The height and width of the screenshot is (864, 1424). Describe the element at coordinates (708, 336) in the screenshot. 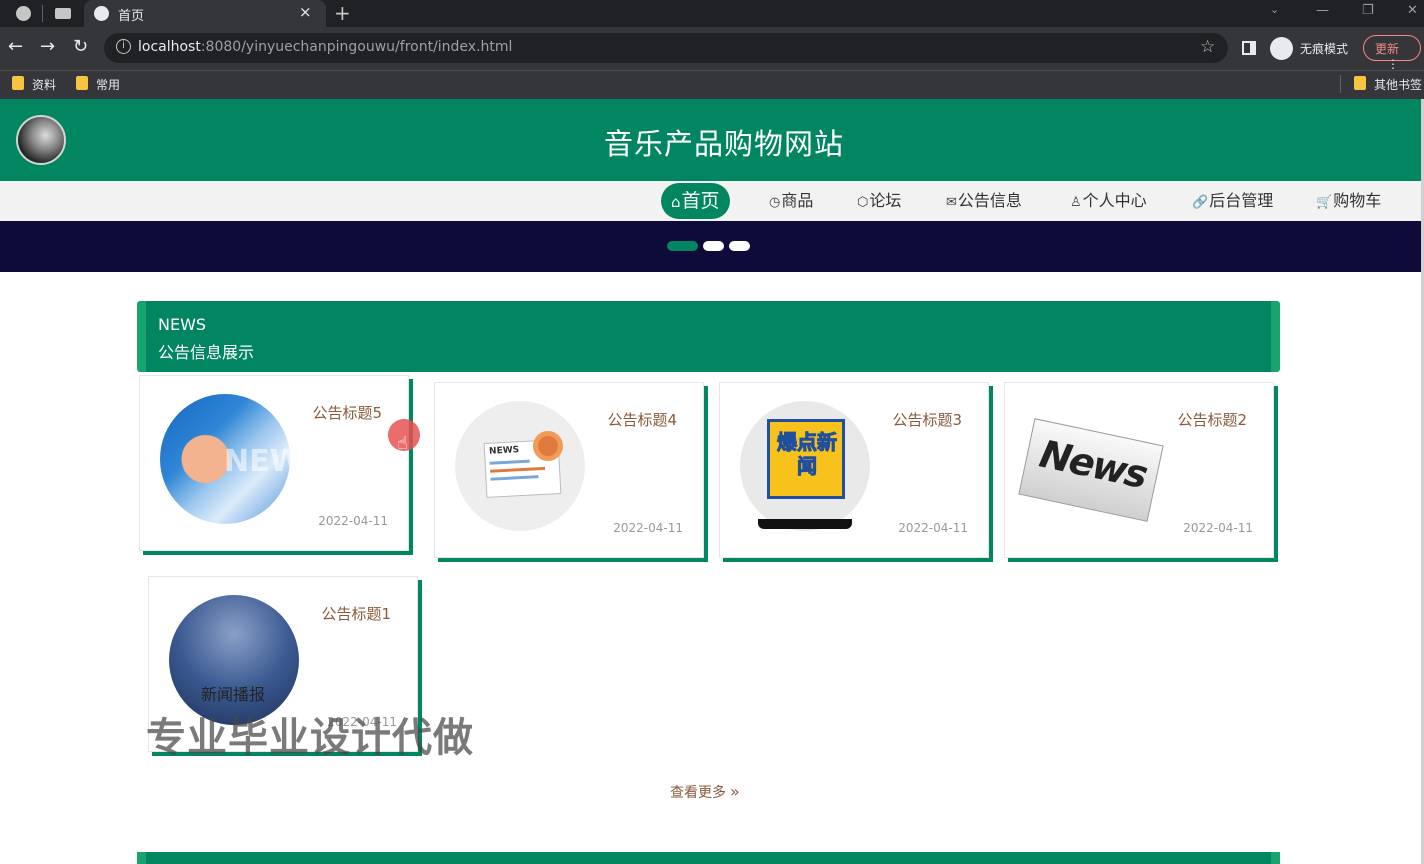

I see `news-section-header: NEWS 公告信息展示` at that location.